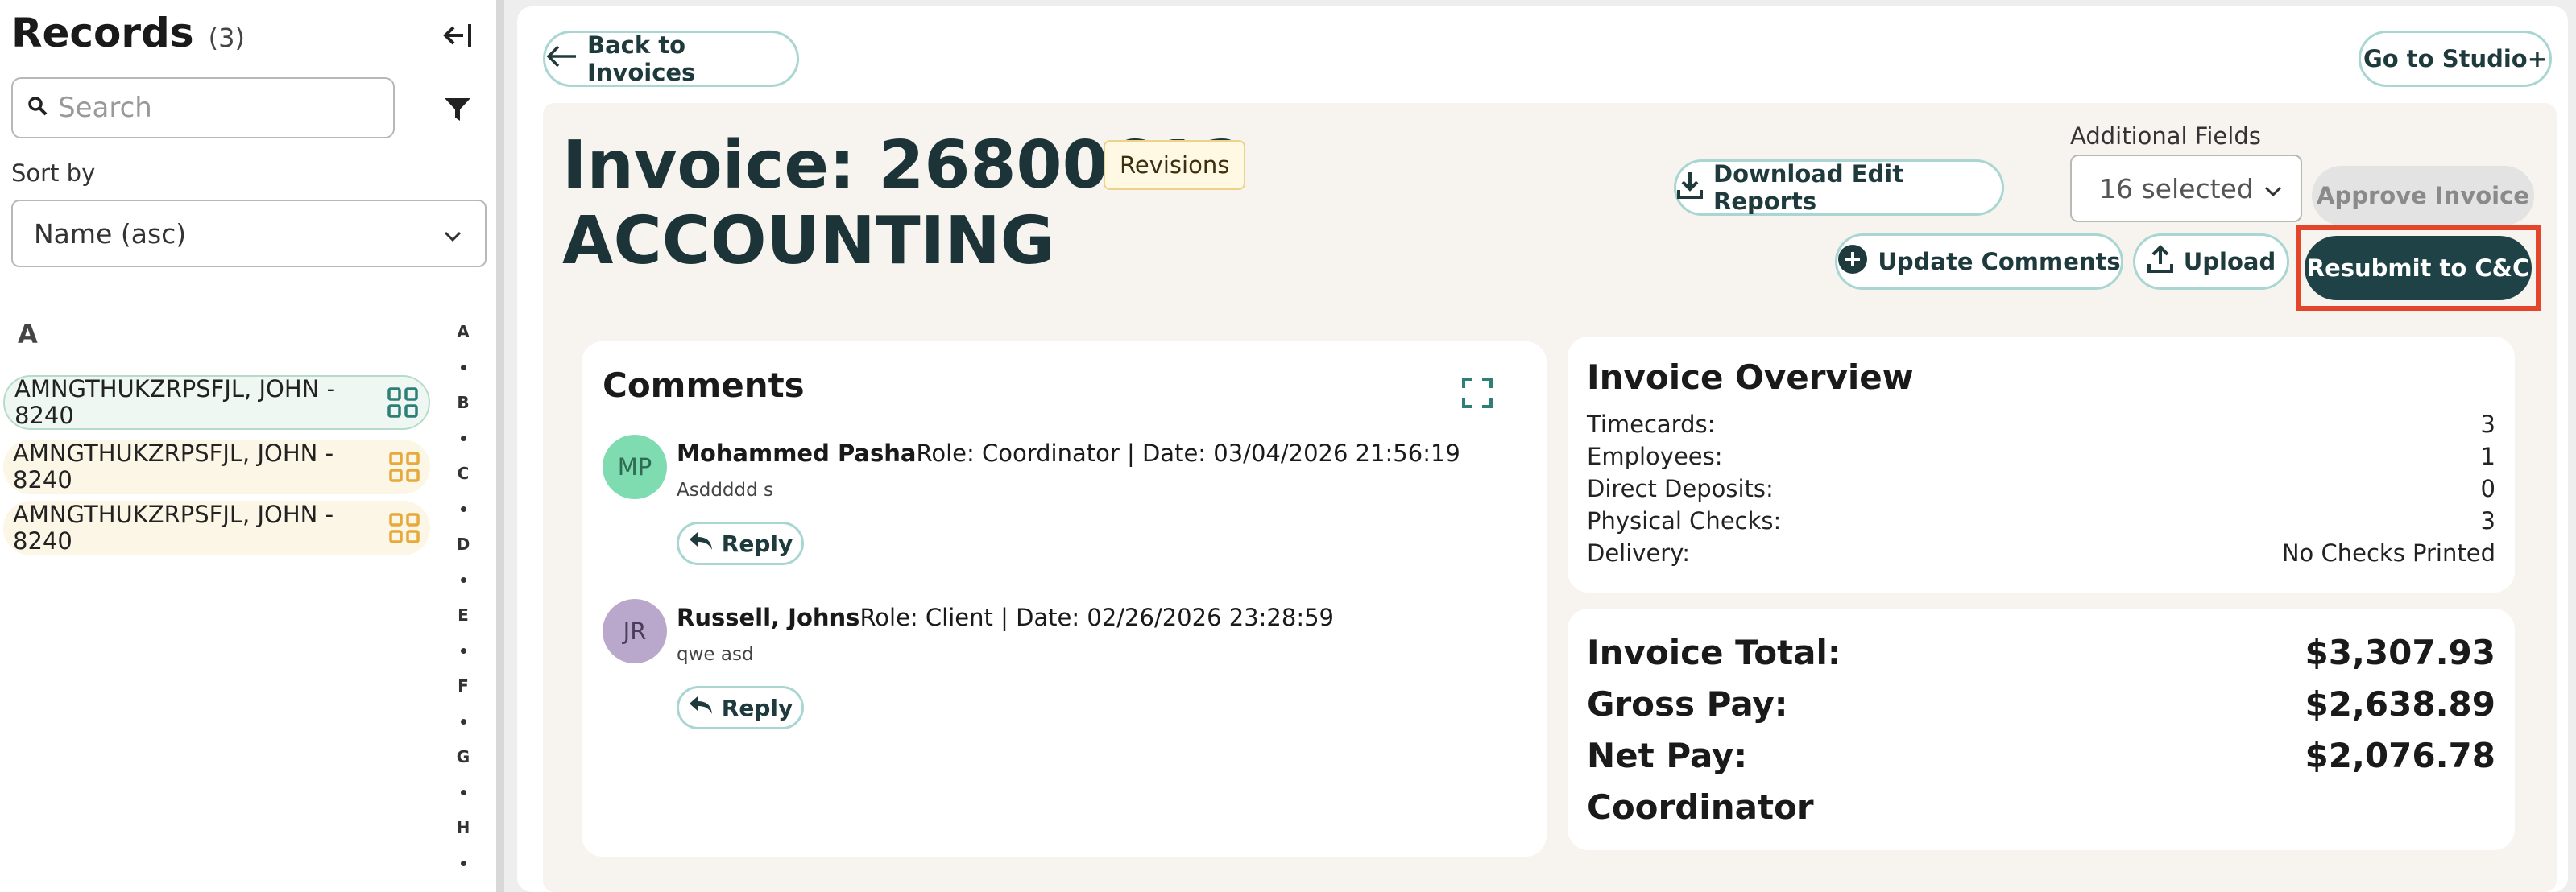 The height and width of the screenshot is (892, 2576). What do you see at coordinates (463, 473) in the screenshot?
I see `alpha-index-item: C` at bounding box center [463, 473].